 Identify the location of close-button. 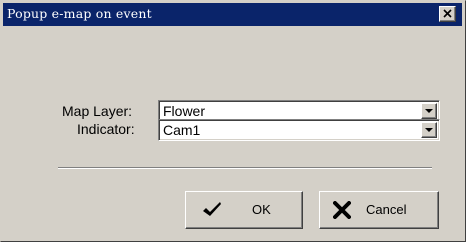
(447, 14).